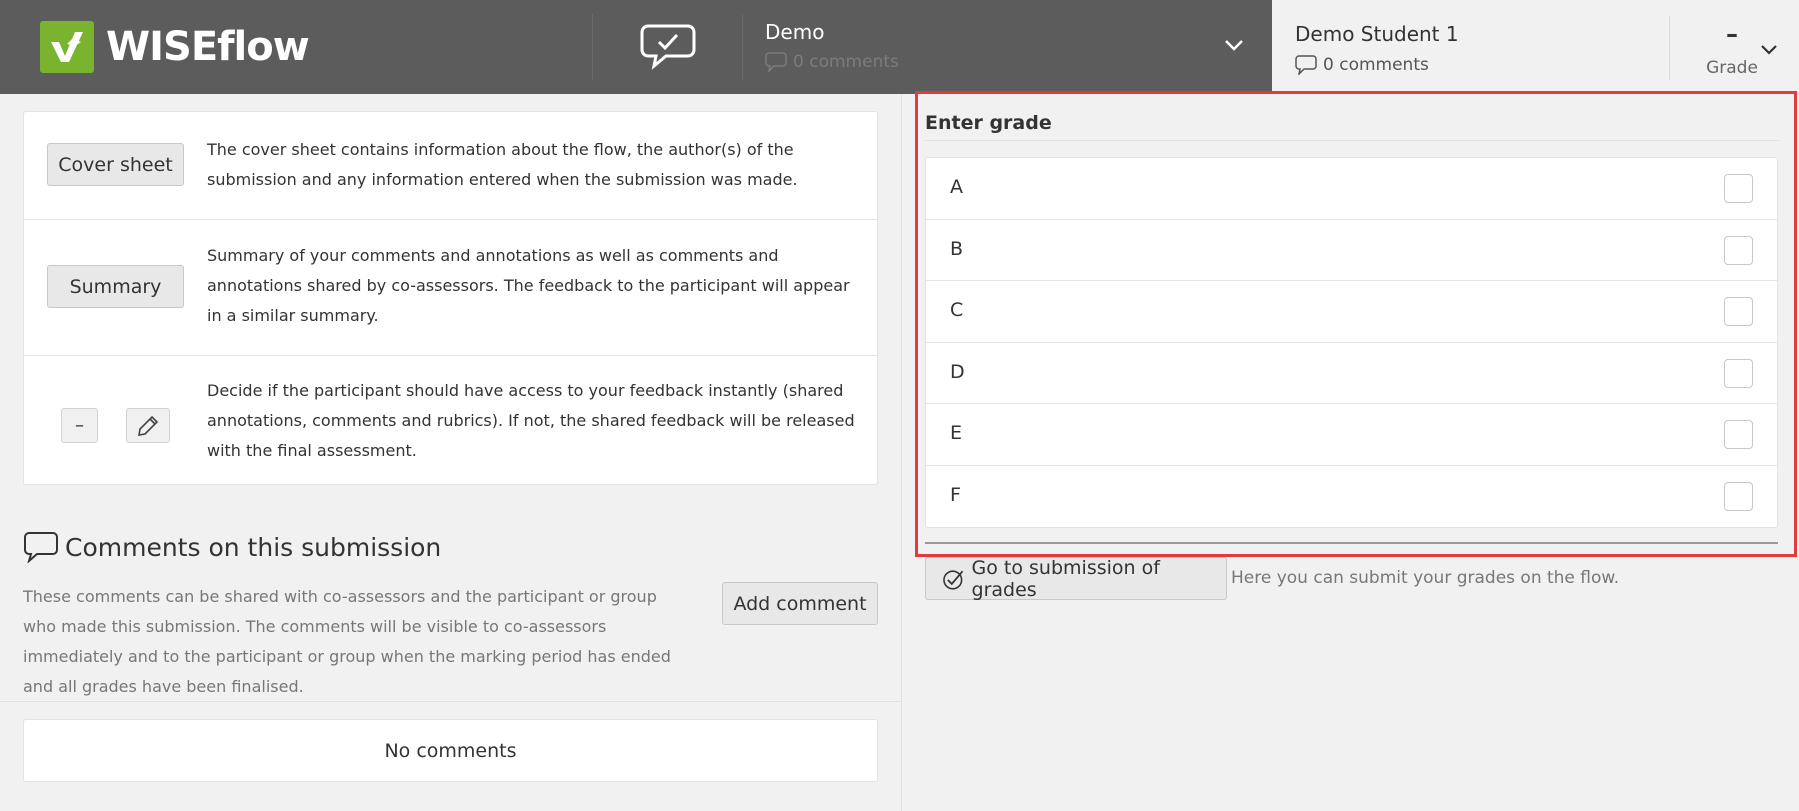 The height and width of the screenshot is (811, 1799). What do you see at coordinates (208, 47) in the screenshot?
I see `logo-text: WISEflow` at bounding box center [208, 47].